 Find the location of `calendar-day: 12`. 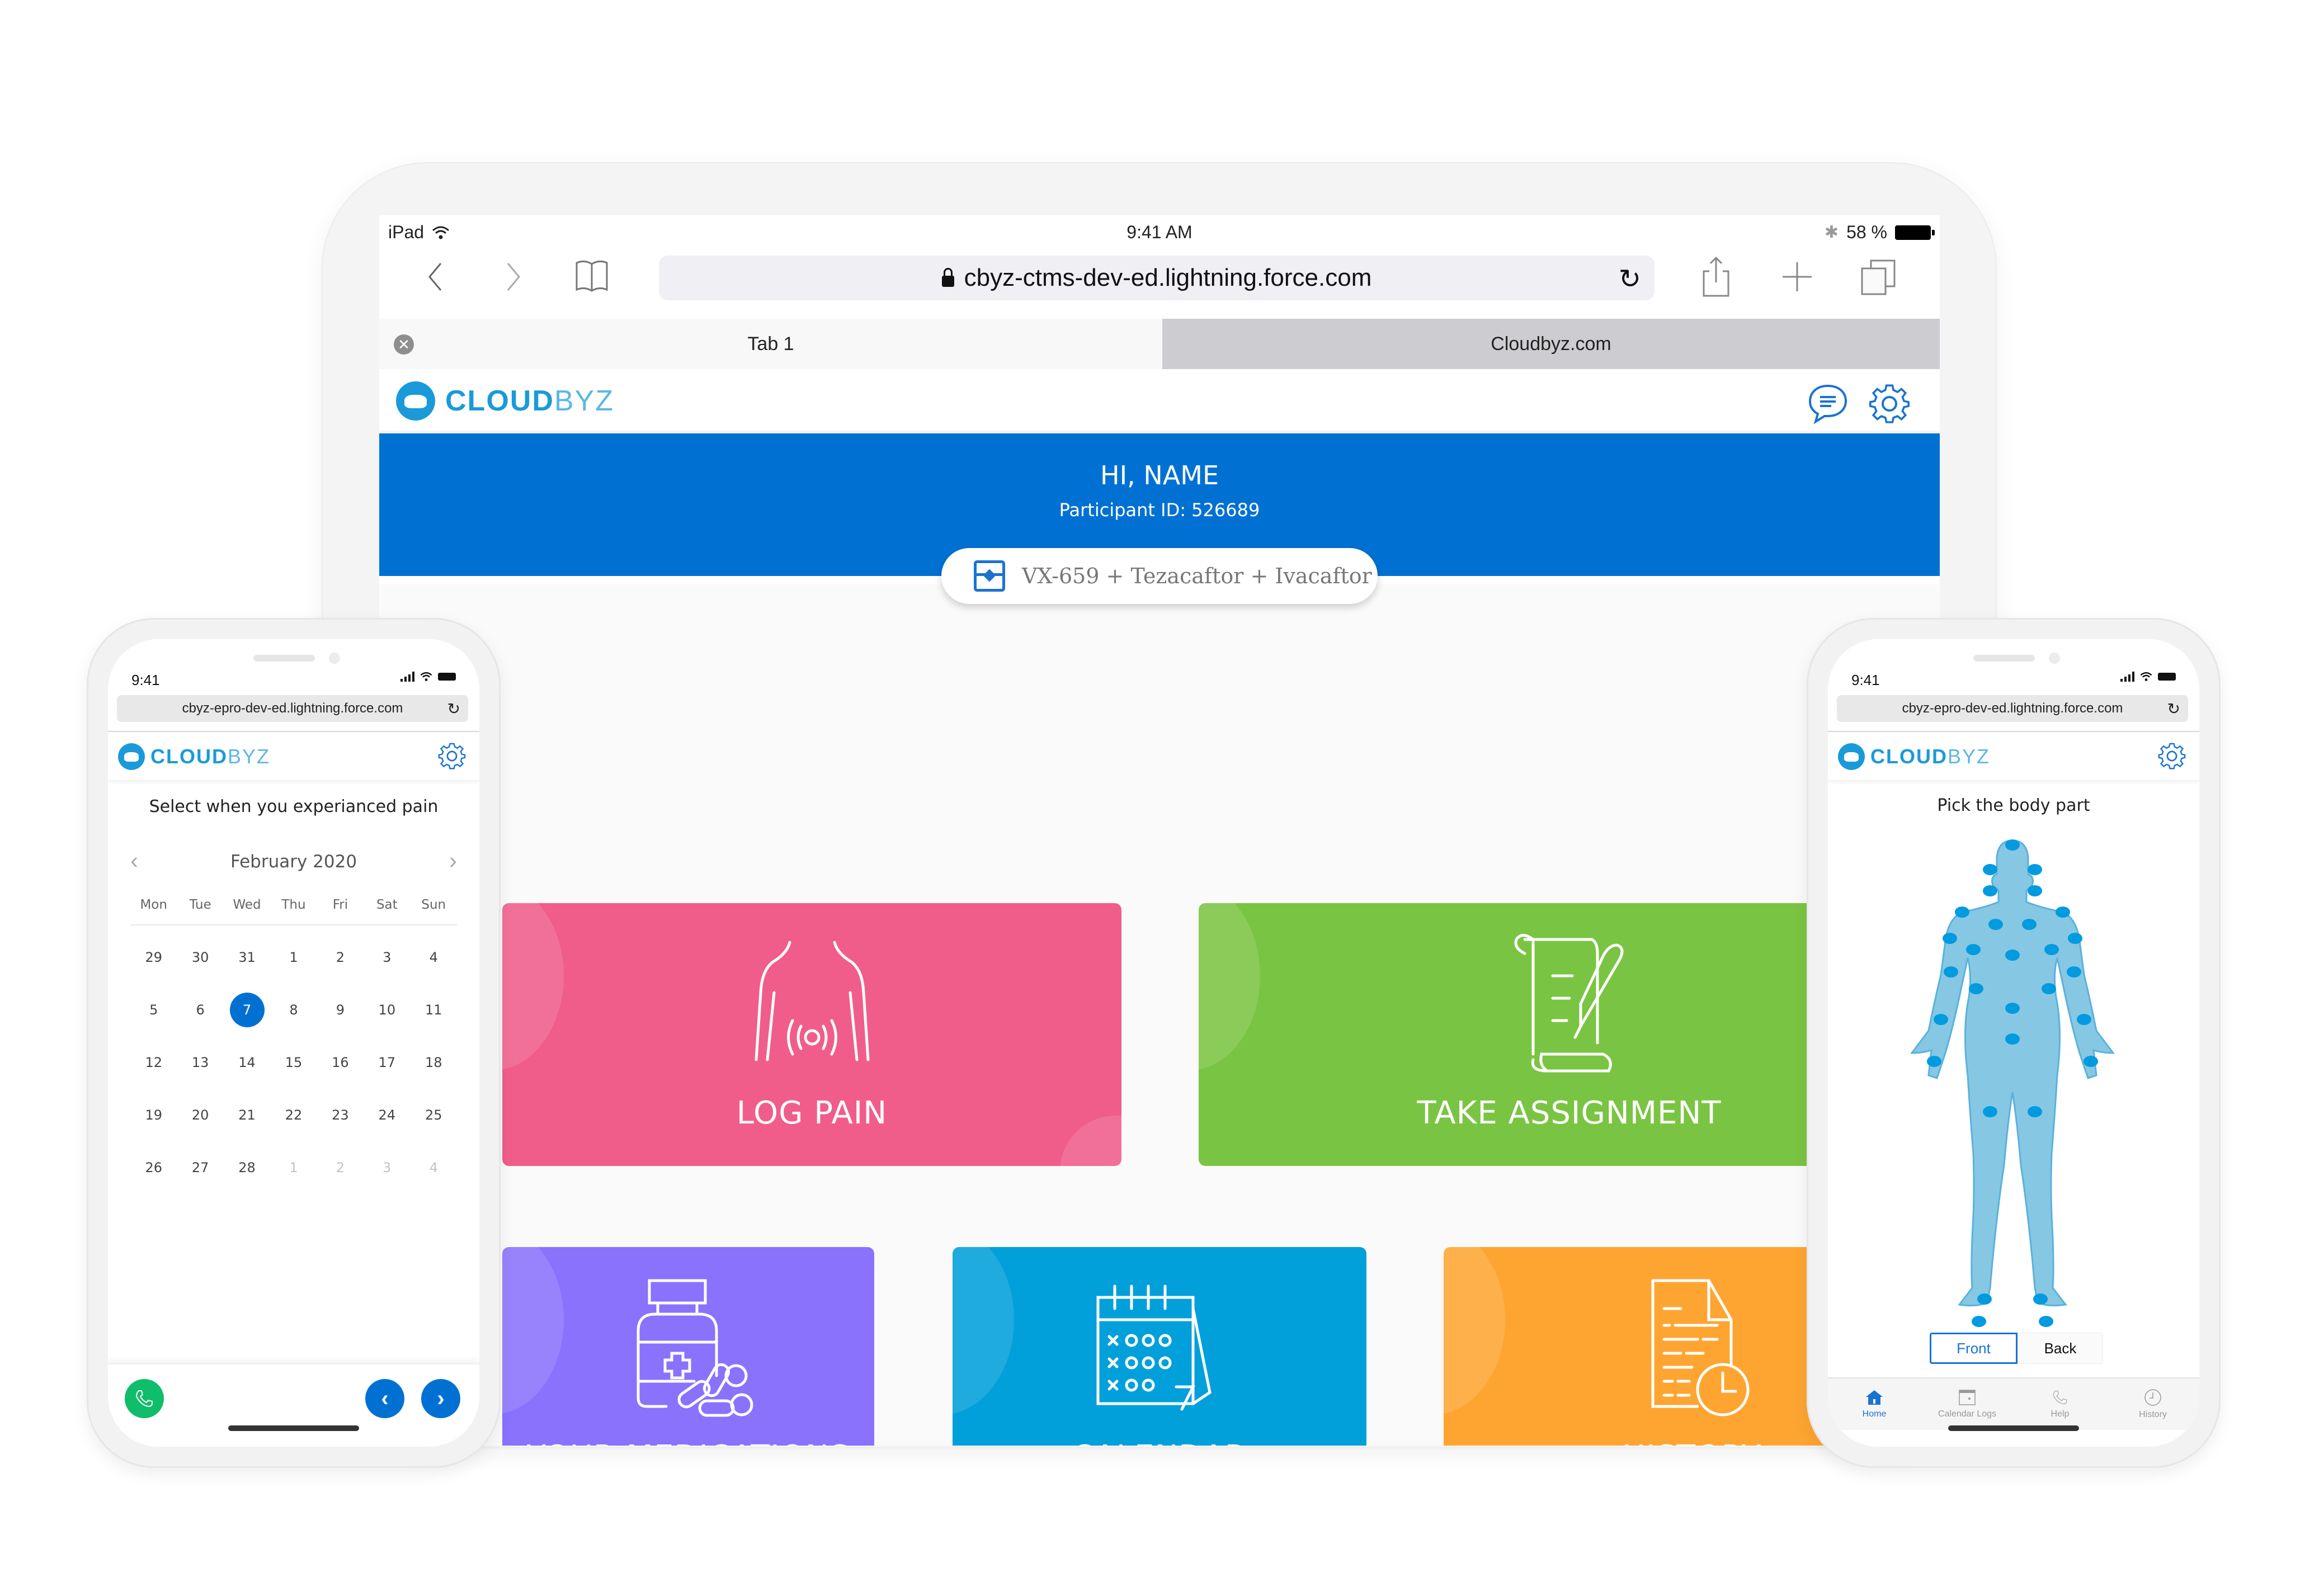

calendar-day: 12 is located at coordinates (153, 1062).